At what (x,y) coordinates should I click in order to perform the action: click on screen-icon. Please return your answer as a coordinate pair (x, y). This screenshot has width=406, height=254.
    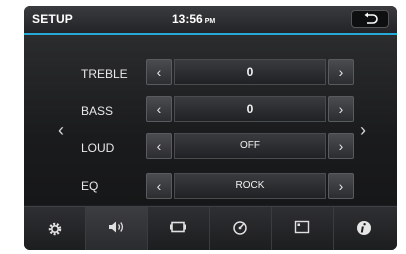
    Looking at the image, I should click on (302, 227).